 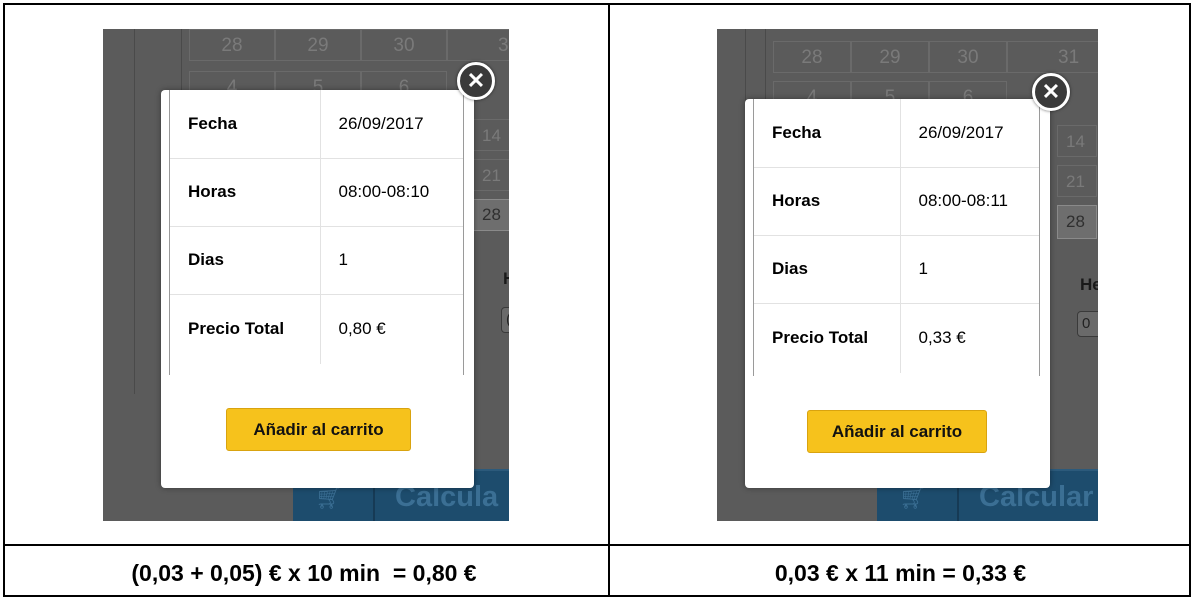 What do you see at coordinates (1087, 324) in the screenshot?
I see `hours-input: 0` at bounding box center [1087, 324].